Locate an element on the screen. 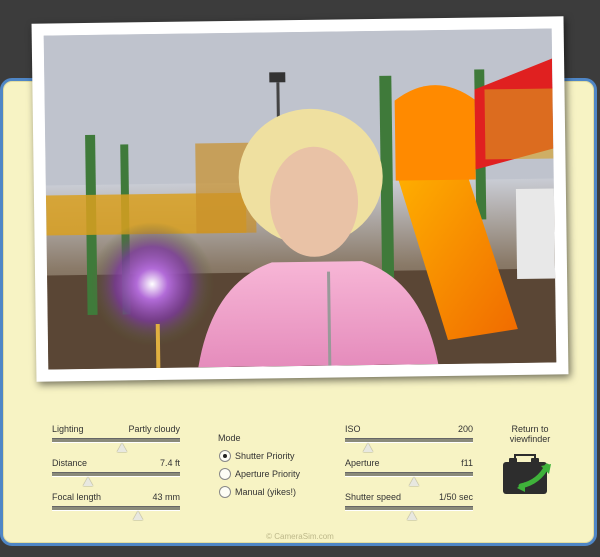  radio-selected-dot is located at coordinates (225, 456).